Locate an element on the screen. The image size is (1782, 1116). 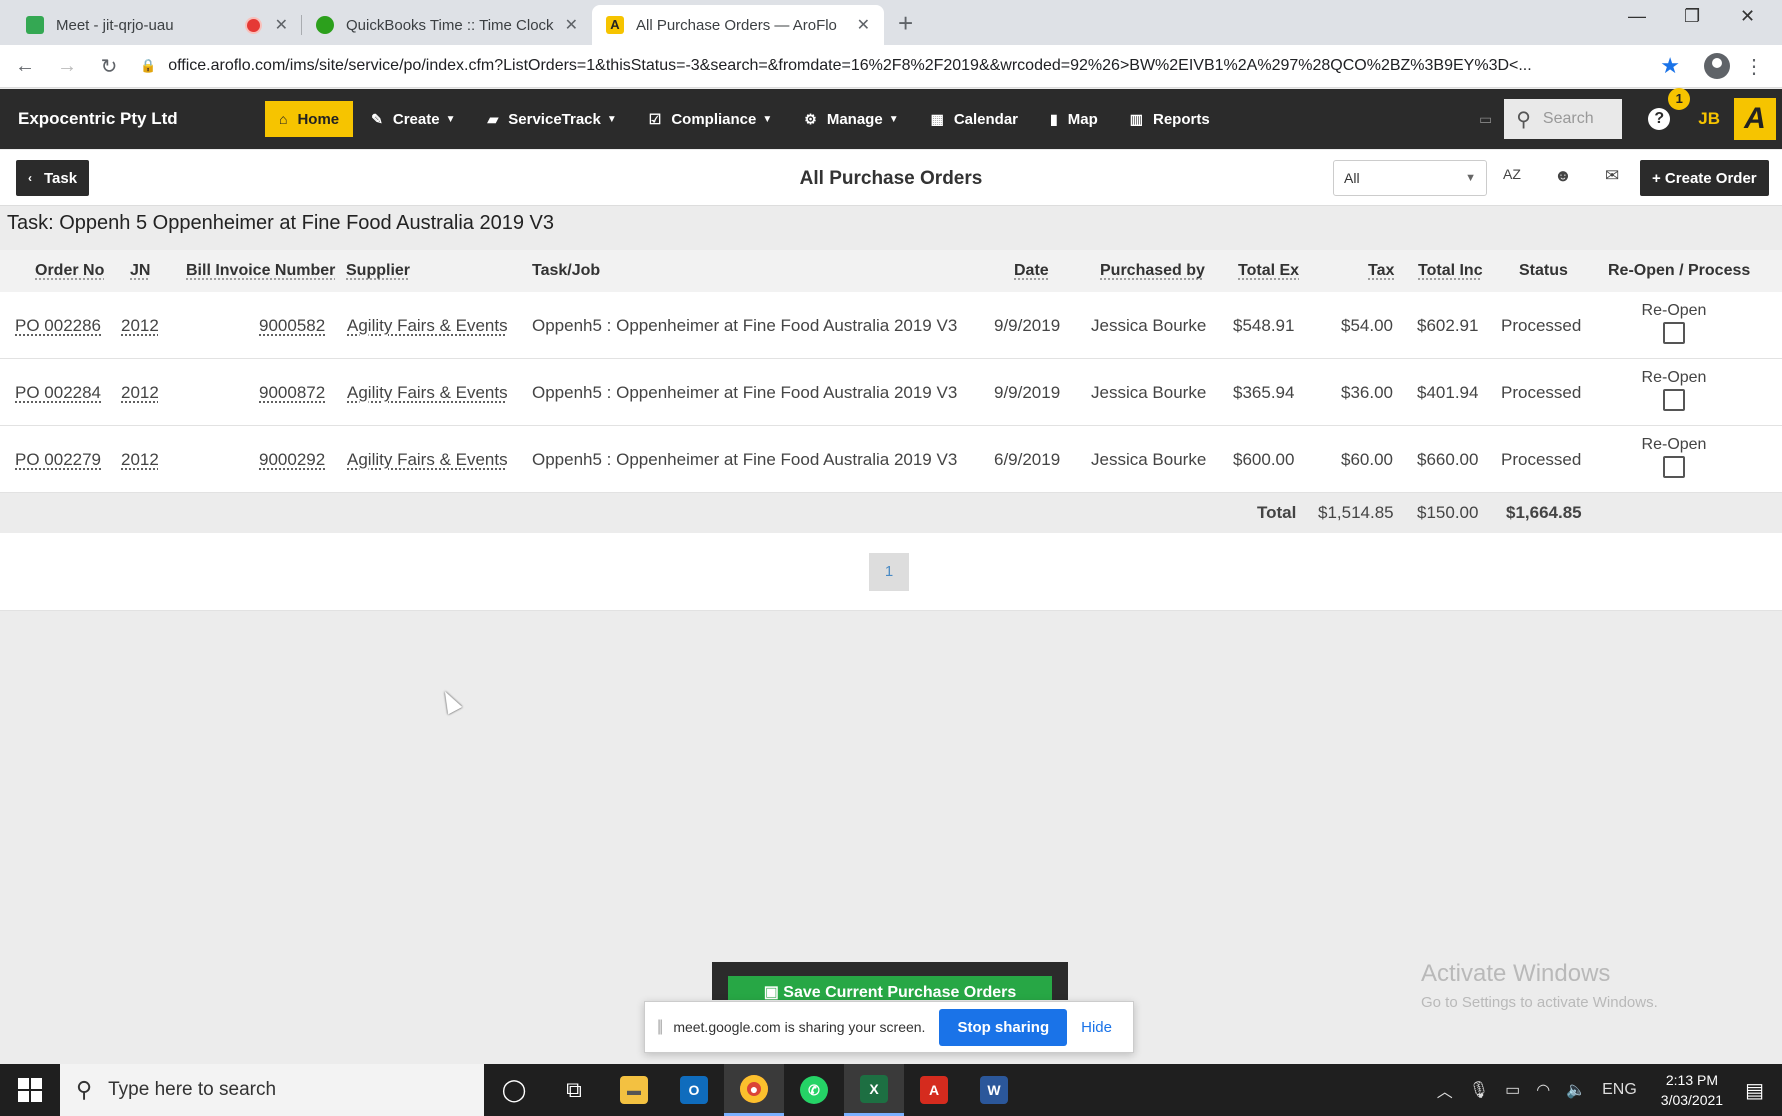
back-to-task-button: ‹ Task is located at coordinates (53, 178).